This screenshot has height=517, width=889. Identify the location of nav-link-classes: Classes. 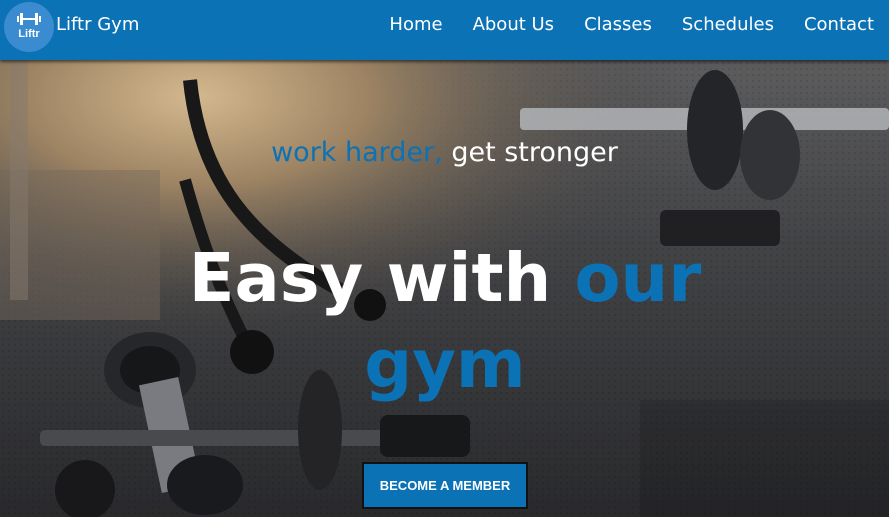
(618, 24).